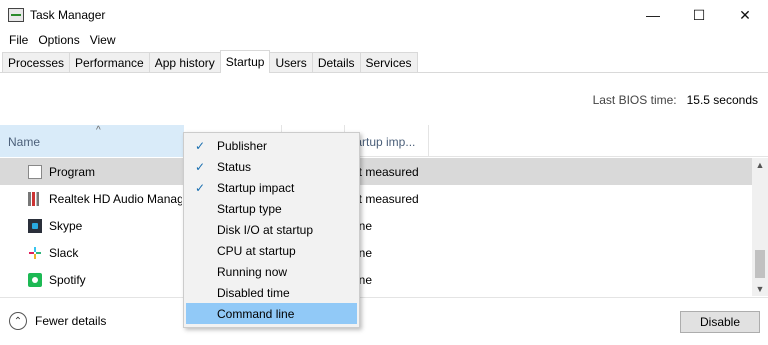 This screenshot has height=345, width=768. I want to click on scrollbar-thumb, so click(760, 264).